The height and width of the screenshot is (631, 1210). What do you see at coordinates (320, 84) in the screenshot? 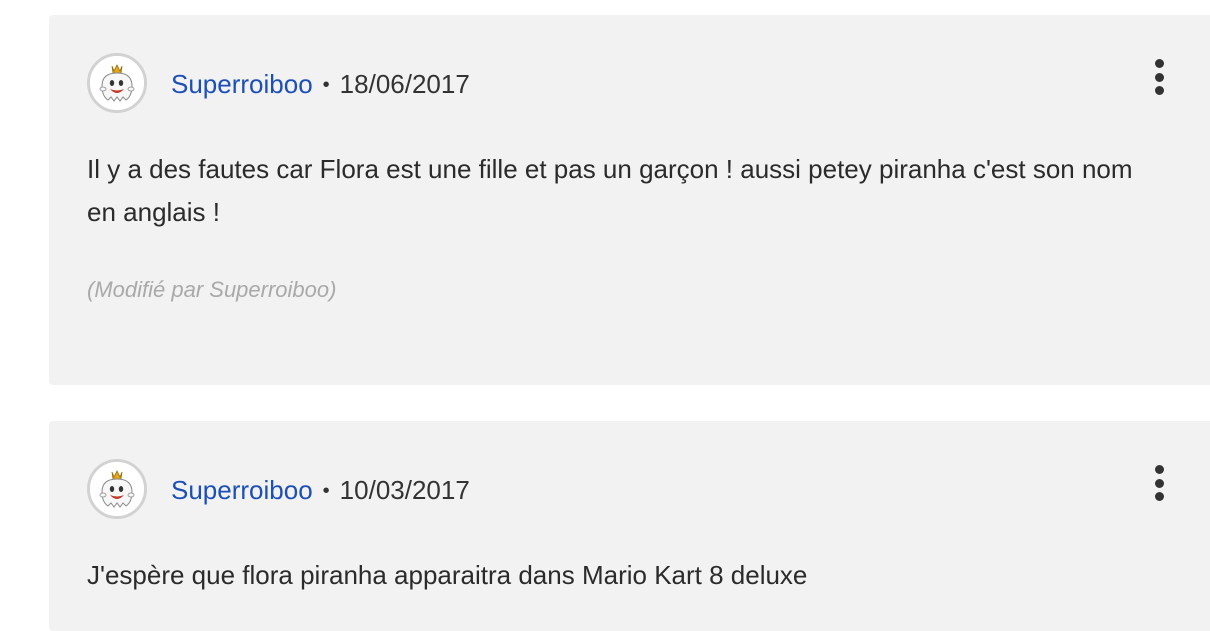
I see `comment-meta: Superroiboo • 18/06/2017` at bounding box center [320, 84].